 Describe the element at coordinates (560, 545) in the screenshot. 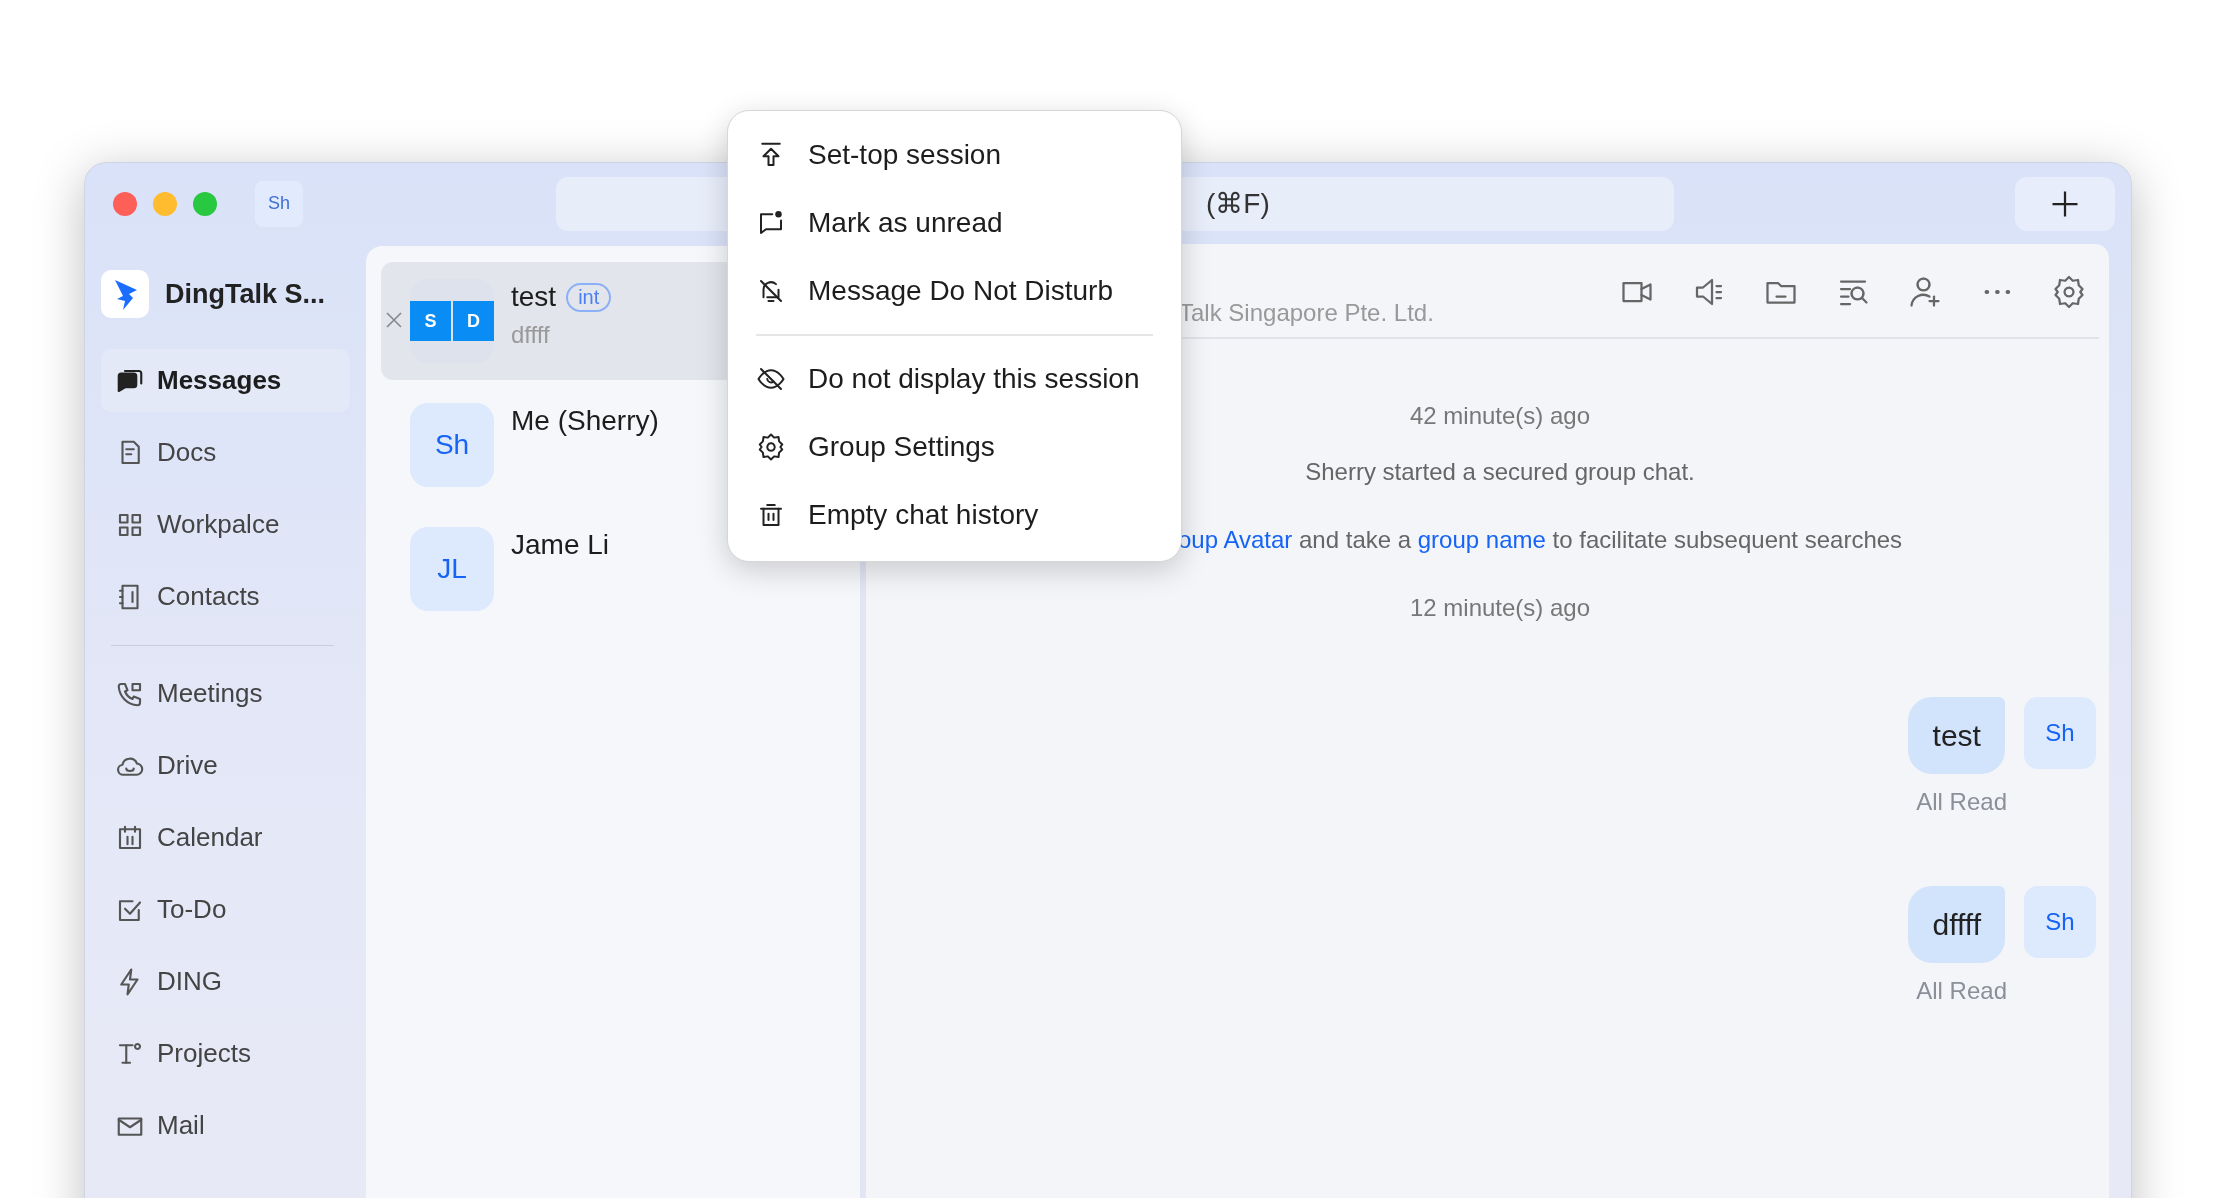

I see `conversation-name: Jame Li` at that location.